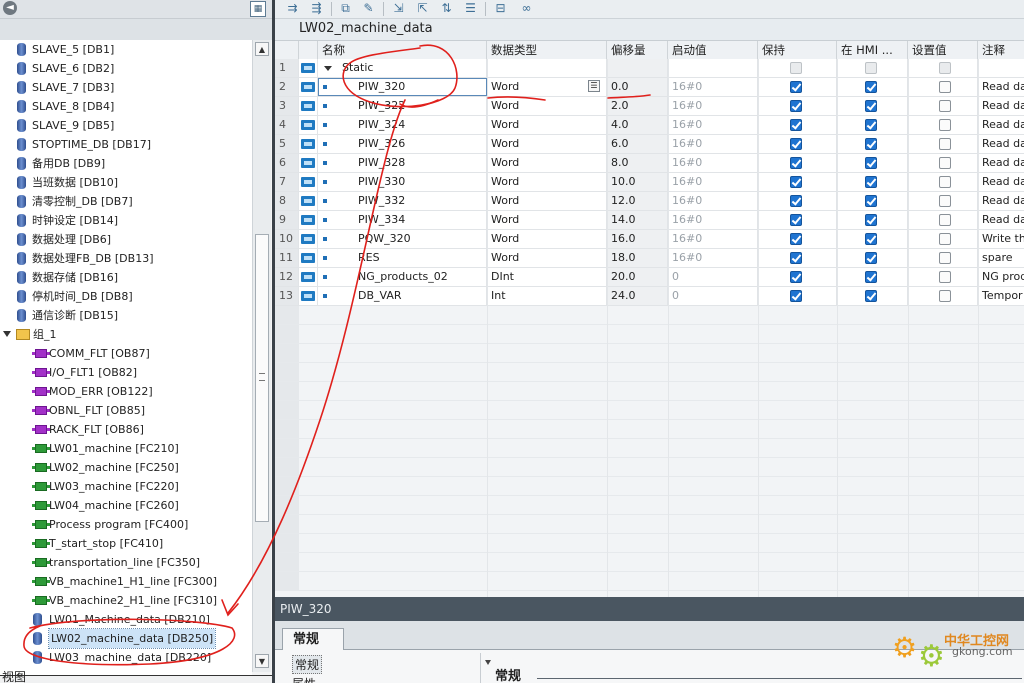  Describe the element at coordinates (261, 356) in the screenshot. I see `tree-scrollbar: ▲ ▼` at that location.